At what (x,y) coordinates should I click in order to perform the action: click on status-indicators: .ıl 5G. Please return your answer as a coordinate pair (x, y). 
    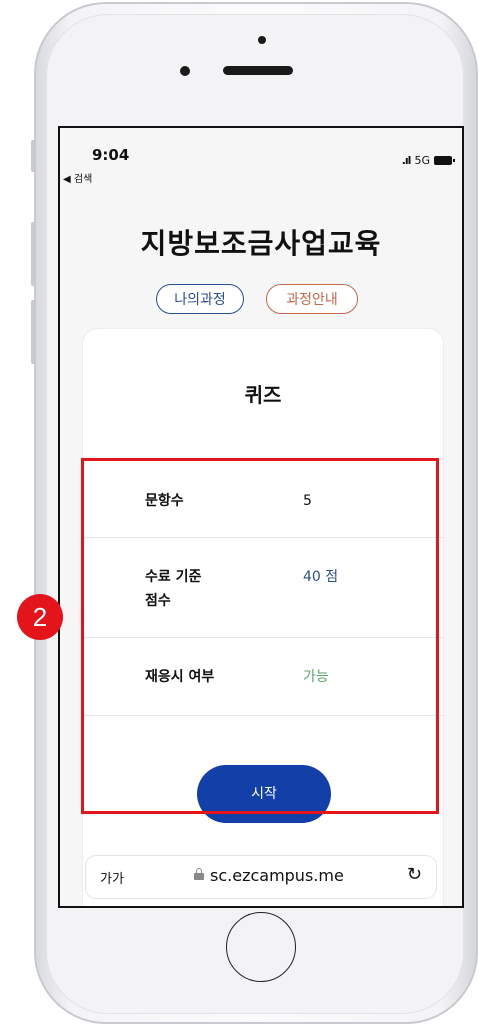
    Looking at the image, I should click on (428, 160).